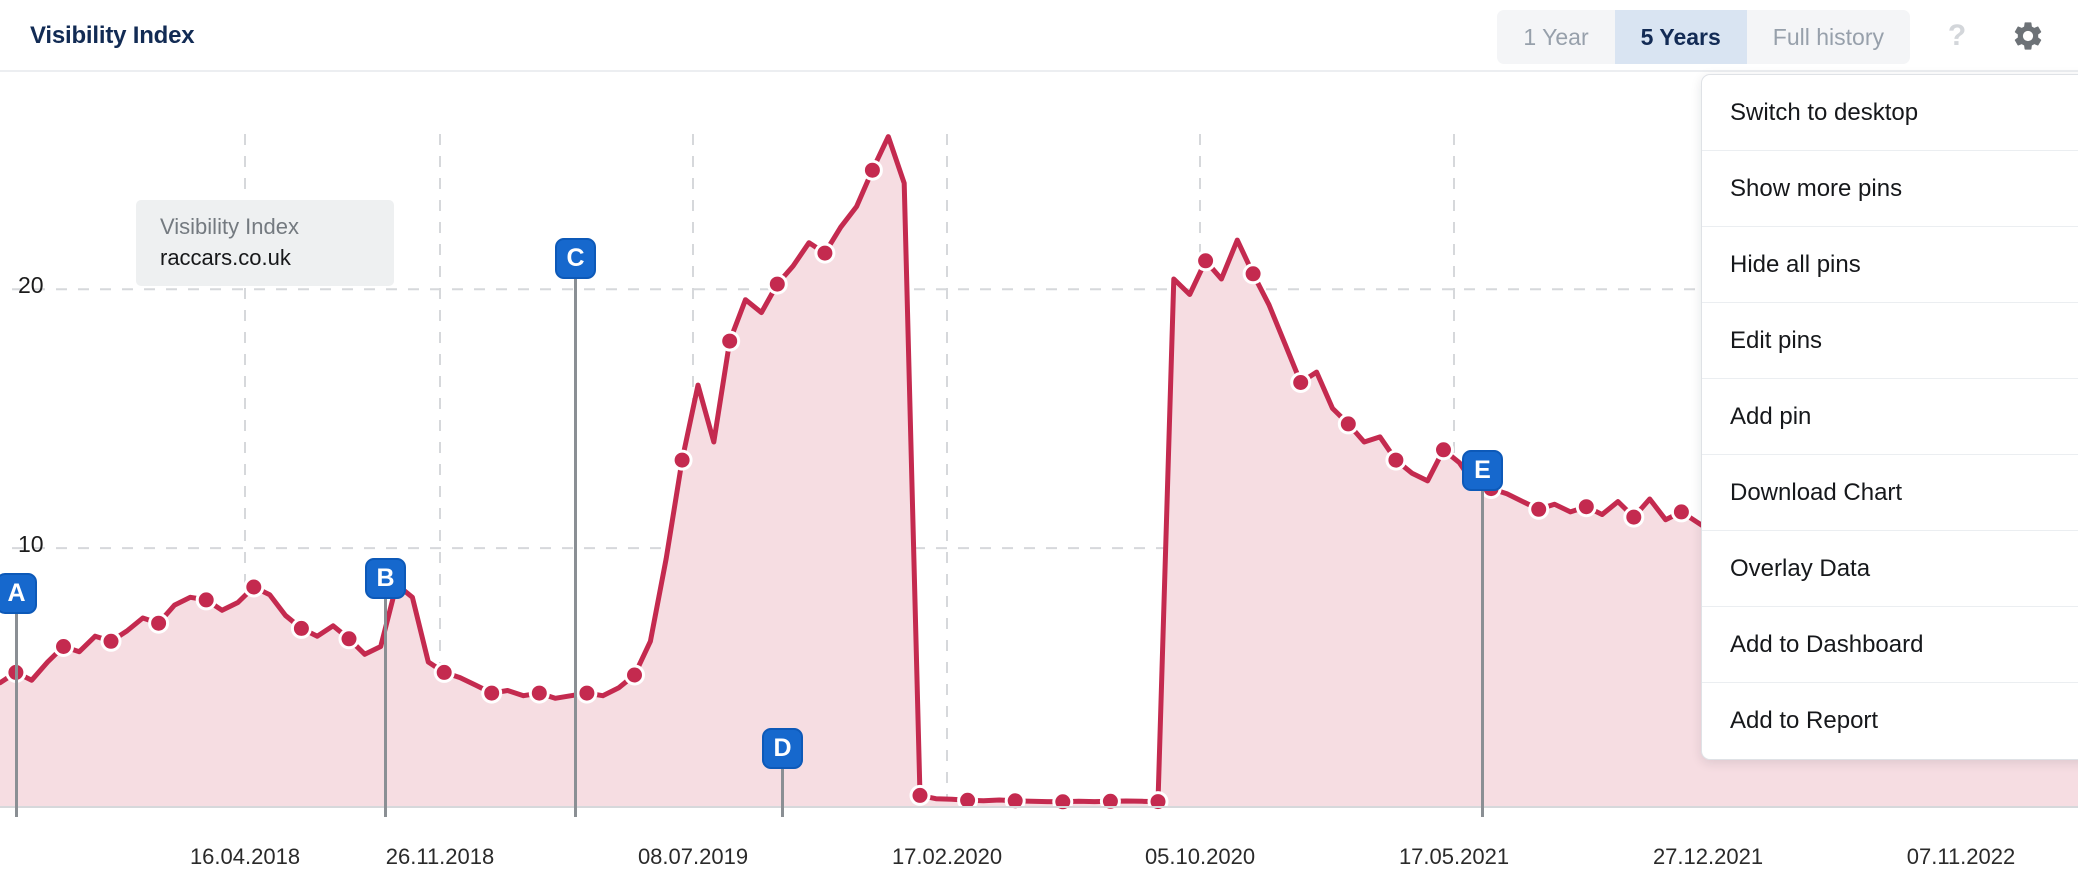 The width and height of the screenshot is (2078, 880). What do you see at coordinates (31, 544) in the screenshot?
I see `y-axis-tick-10: 10` at bounding box center [31, 544].